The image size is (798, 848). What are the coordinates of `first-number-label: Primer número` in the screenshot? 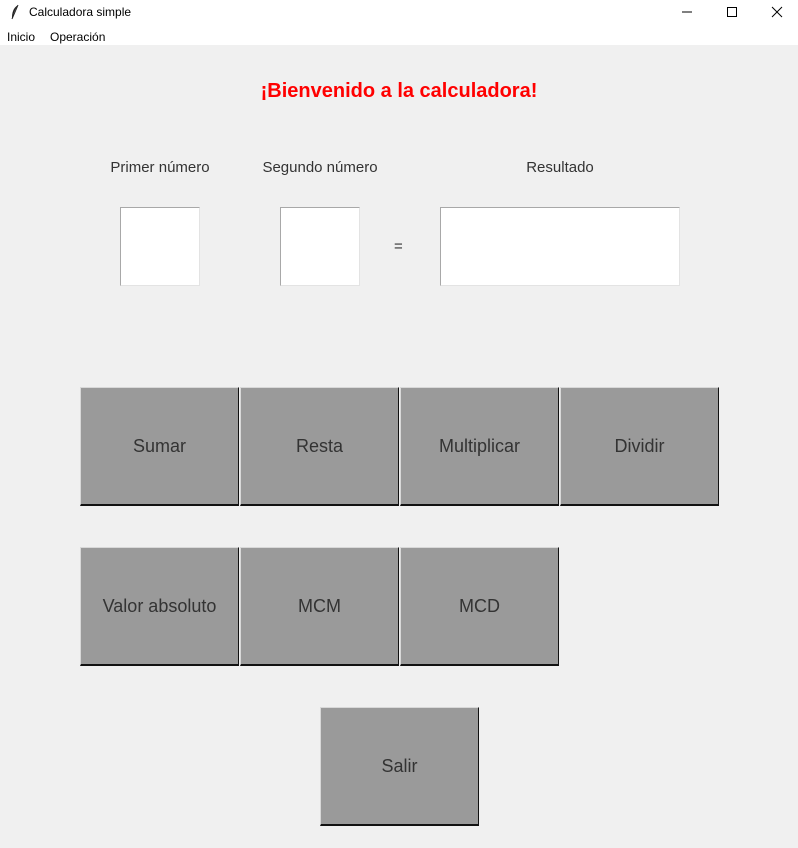 It's located at (160, 167).